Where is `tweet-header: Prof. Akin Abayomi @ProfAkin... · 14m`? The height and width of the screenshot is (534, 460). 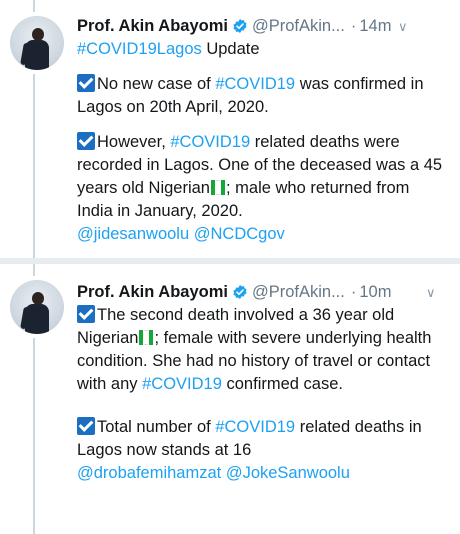
tweet-header: Prof. Akin Abayomi @ProfAkin... · 14m is located at coordinates (234, 26).